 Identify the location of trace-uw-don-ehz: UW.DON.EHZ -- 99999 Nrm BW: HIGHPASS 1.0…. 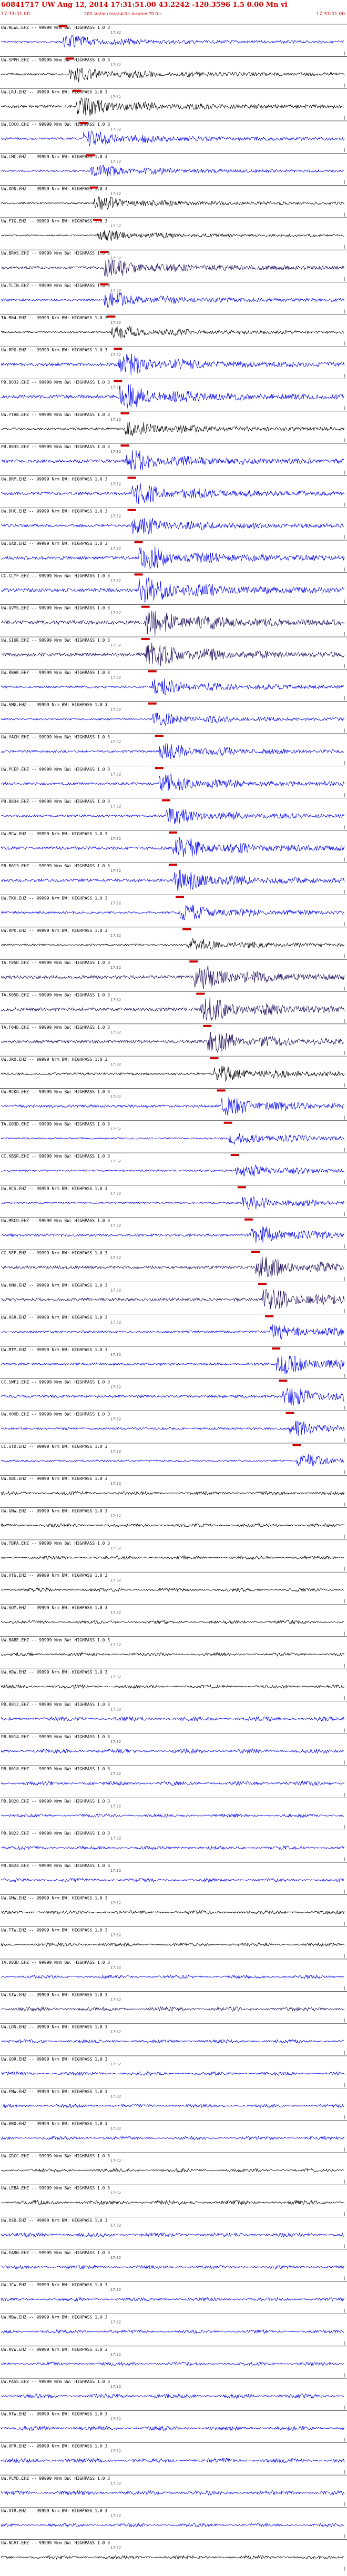
(173, 201).